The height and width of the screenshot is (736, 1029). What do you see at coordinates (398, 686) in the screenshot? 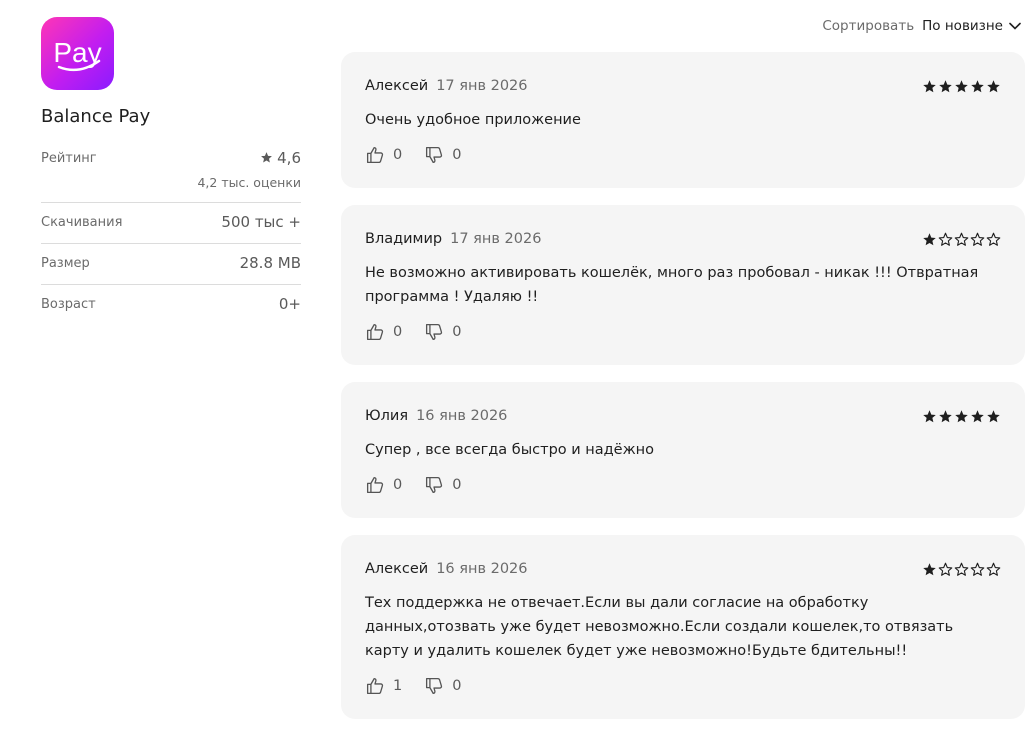
I see `like-count: 1` at bounding box center [398, 686].